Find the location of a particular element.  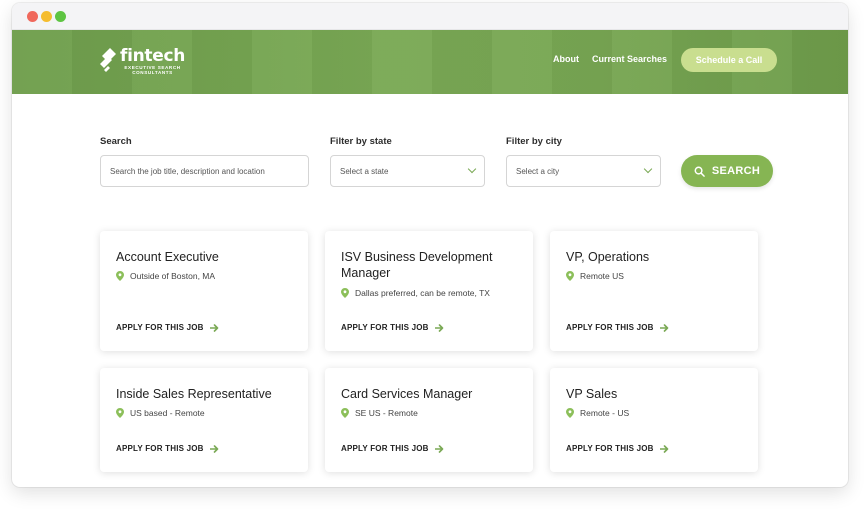

search-label: Search is located at coordinates (116, 141).